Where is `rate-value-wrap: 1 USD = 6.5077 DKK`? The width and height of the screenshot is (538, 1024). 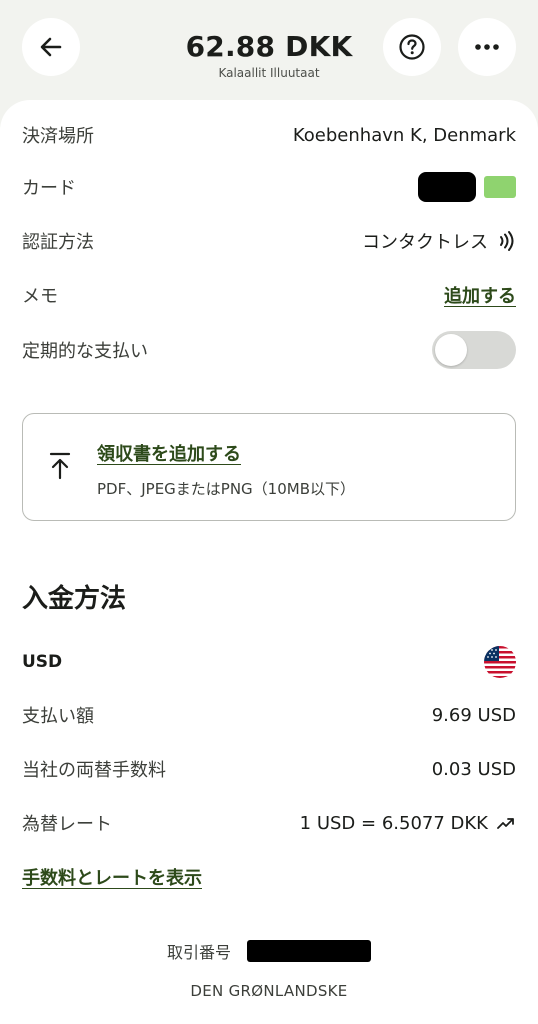
rate-value-wrap: 1 USD = 6.5077 DKK is located at coordinates (408, 823).